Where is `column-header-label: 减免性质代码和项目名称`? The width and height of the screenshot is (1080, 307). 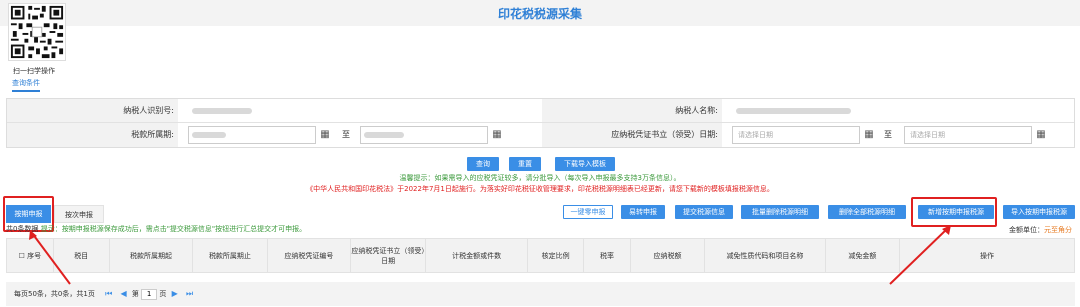
column-header-label: 减免性质代码和项目名称 is located at coordinates (765, 255).